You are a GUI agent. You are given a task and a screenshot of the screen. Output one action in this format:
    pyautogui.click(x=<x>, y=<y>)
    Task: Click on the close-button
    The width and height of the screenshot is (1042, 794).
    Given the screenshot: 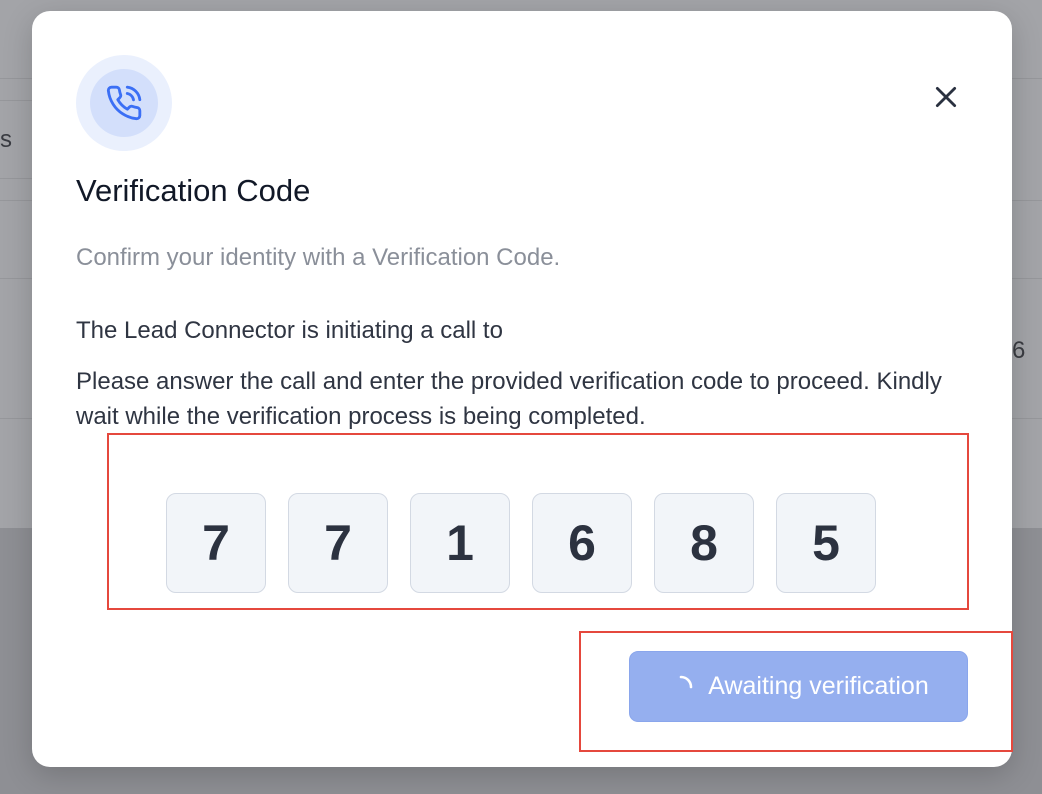 What is the action you would take?
    pyautogui.click(x=946, y=97)
    